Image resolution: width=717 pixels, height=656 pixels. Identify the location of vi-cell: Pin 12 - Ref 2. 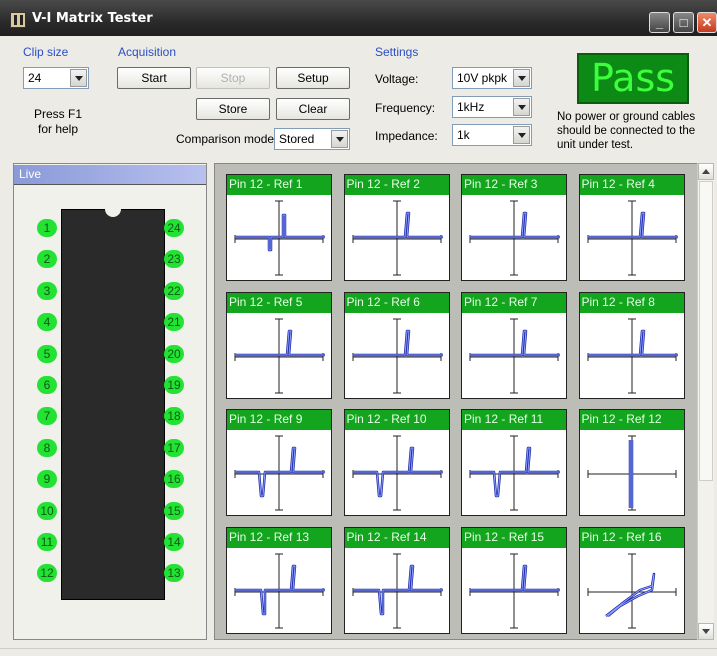
(396, 227).